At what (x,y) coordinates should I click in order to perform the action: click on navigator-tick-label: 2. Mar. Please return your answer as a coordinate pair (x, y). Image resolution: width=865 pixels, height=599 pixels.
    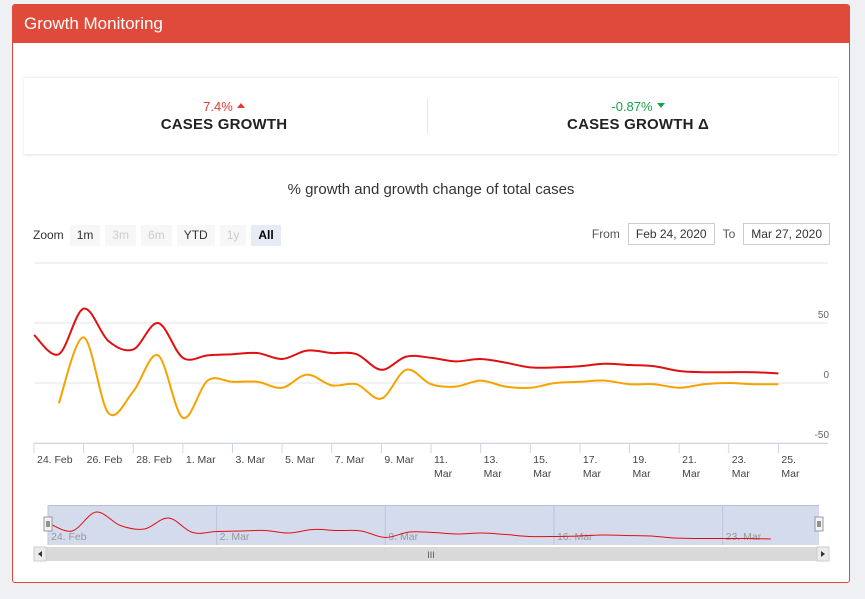
    Looking at the image, I should click on (235, 537).